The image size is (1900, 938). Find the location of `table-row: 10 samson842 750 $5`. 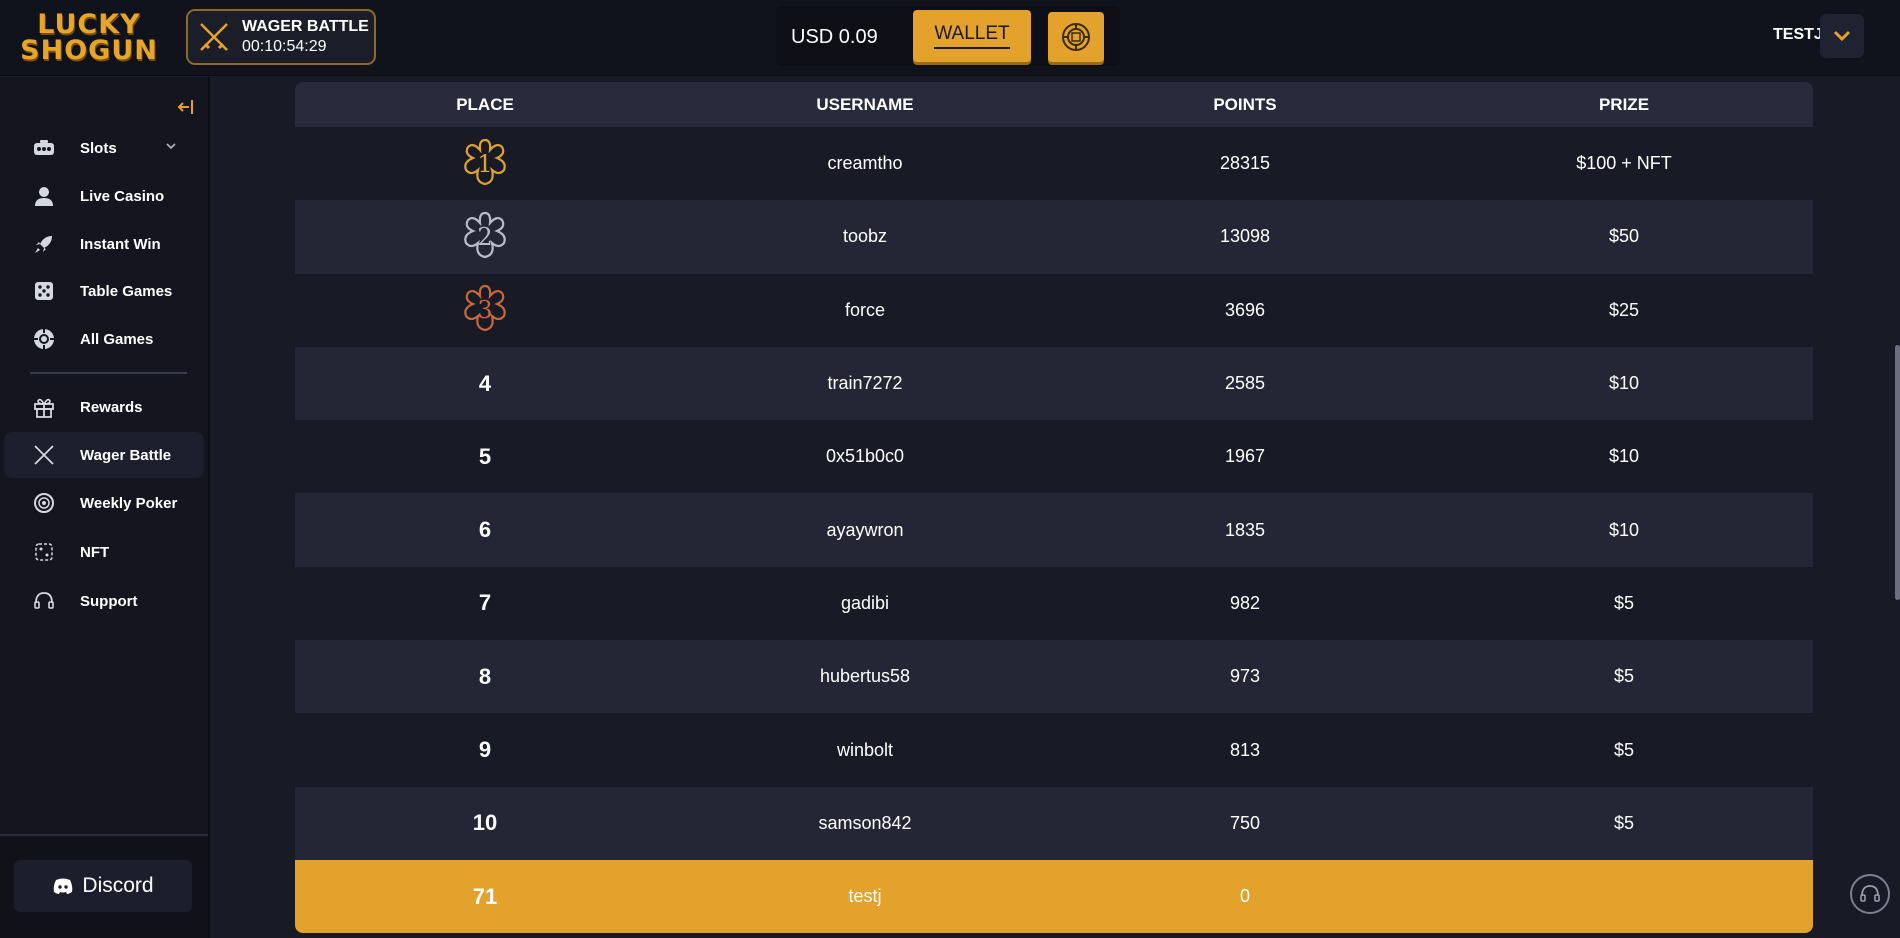

table-row: 10 samson842 750 $5 is located at coordinates (1054, 823).